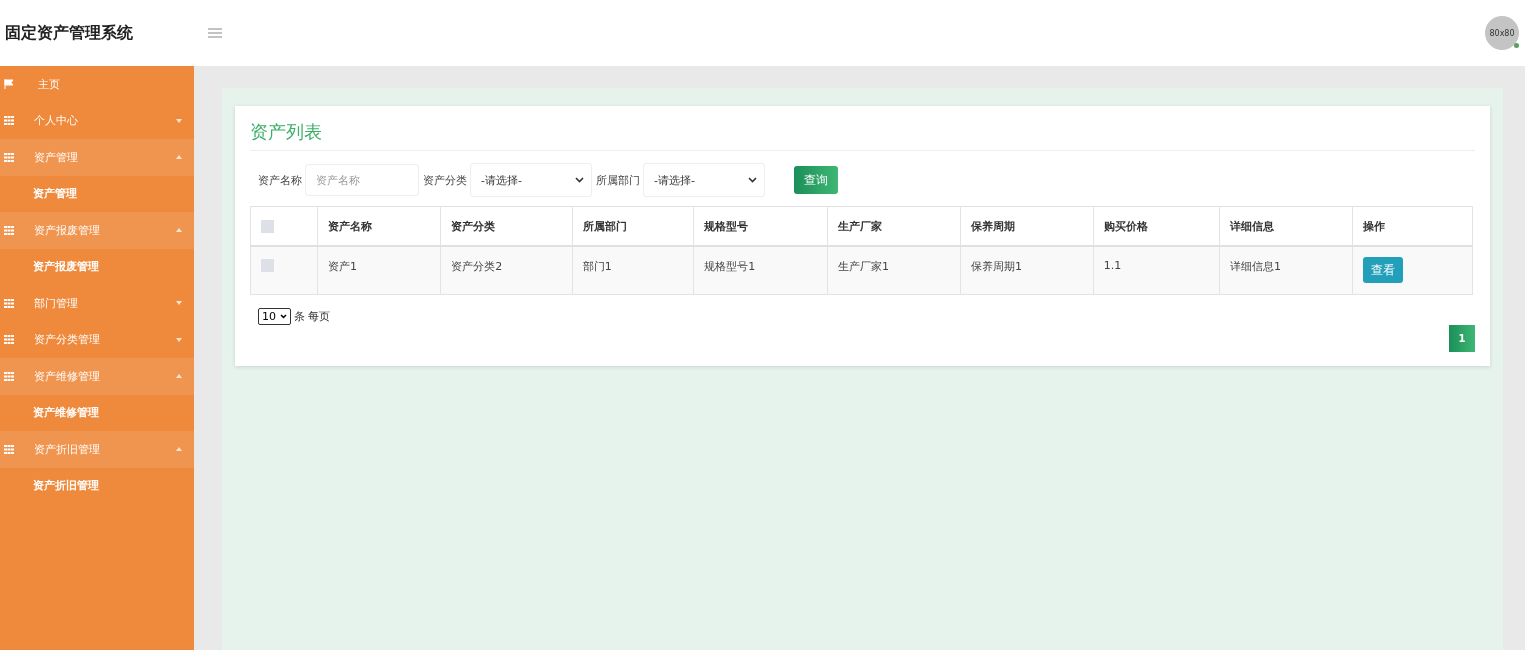  Describe the element at coordinates (506, 270) in the screenshot. I see `table-cell: 资产分类2` at that location.